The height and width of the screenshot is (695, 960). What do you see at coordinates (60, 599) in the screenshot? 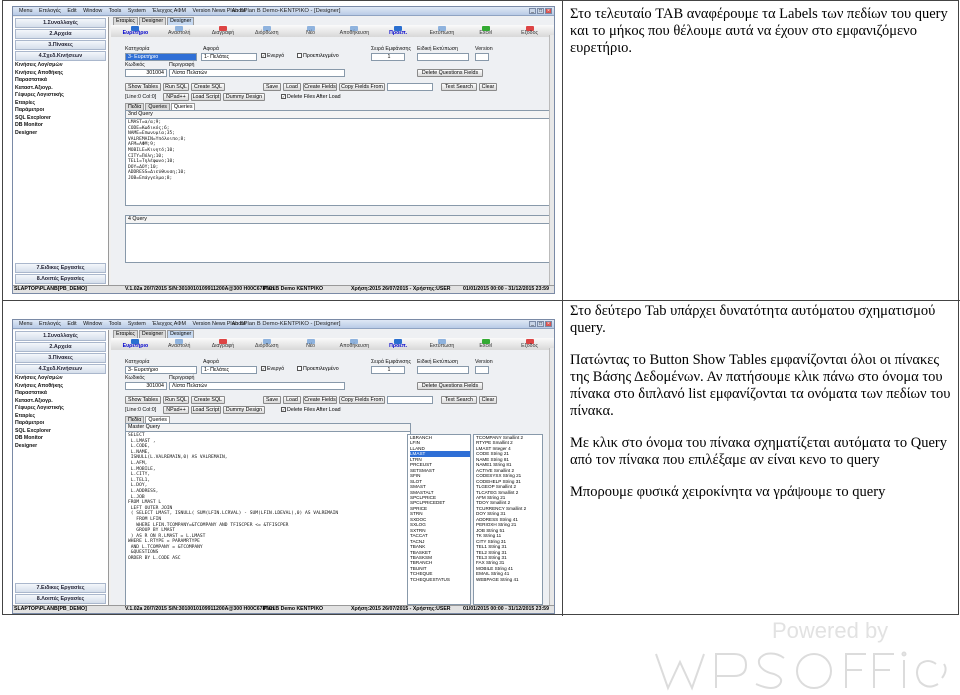
I see `sidebar-group: 8.Λοιπές Εργασίες` at bounding box center [60, 599].